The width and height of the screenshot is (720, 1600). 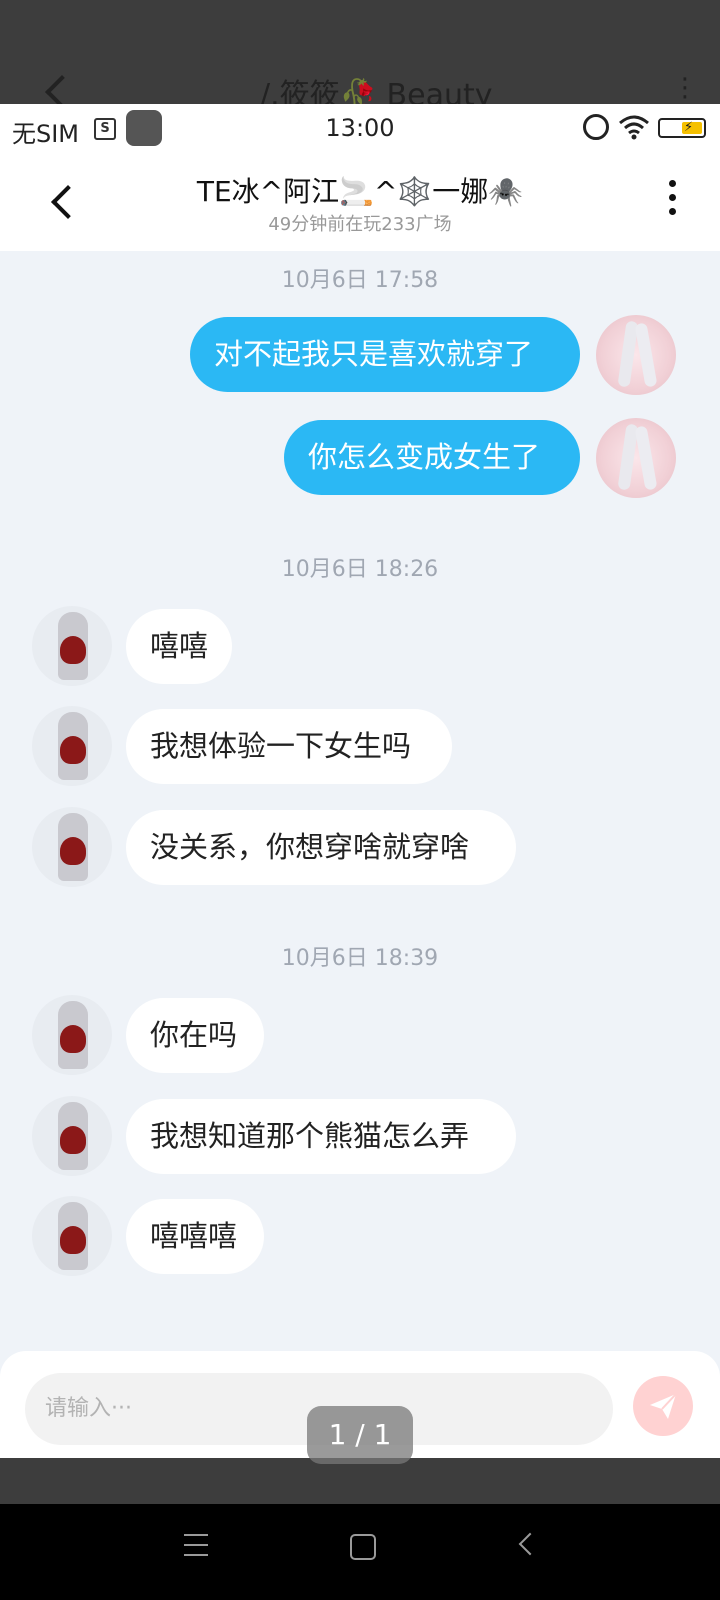 I want to click on message-incoming: 你在吗, so click(x=360, y=1035).